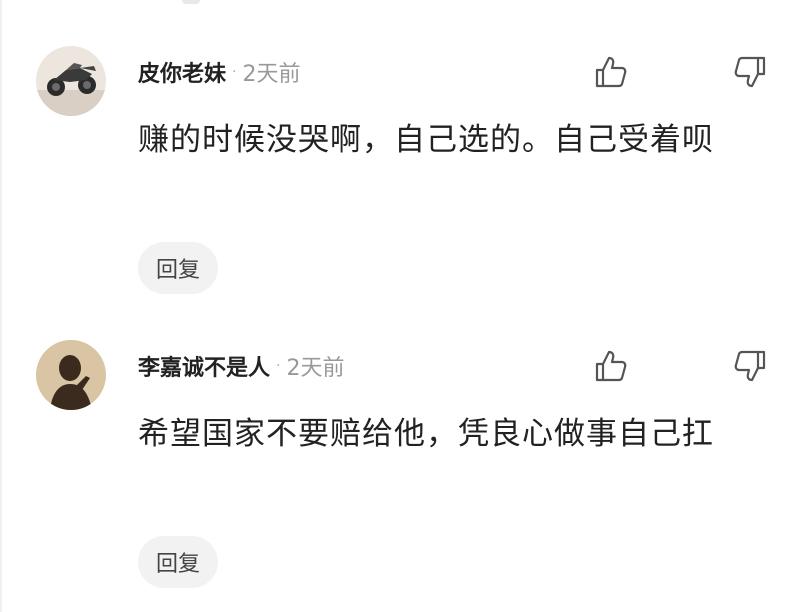  Describe the element at coordinates (426, 434) in the screenshot. I see `comment-text: 希望国家不要赔给他，凭良心做事自己扛` at that location.